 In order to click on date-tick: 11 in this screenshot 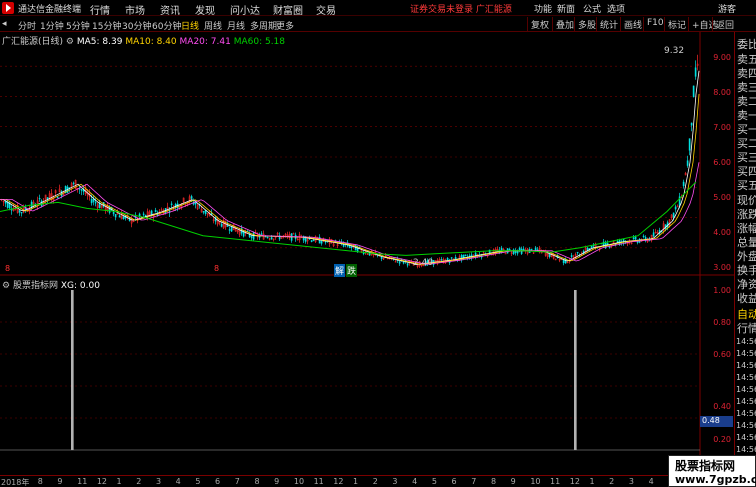, I will do `click(82, 481)`.